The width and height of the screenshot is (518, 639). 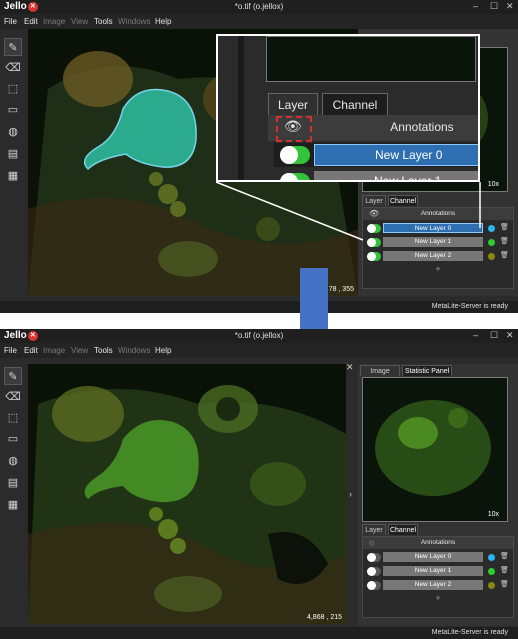 What do you see at coordinates (376, 155) in the screenshot?
I see `layer-row-zoomed: New Layer 0` at bounding box center [376, 155].